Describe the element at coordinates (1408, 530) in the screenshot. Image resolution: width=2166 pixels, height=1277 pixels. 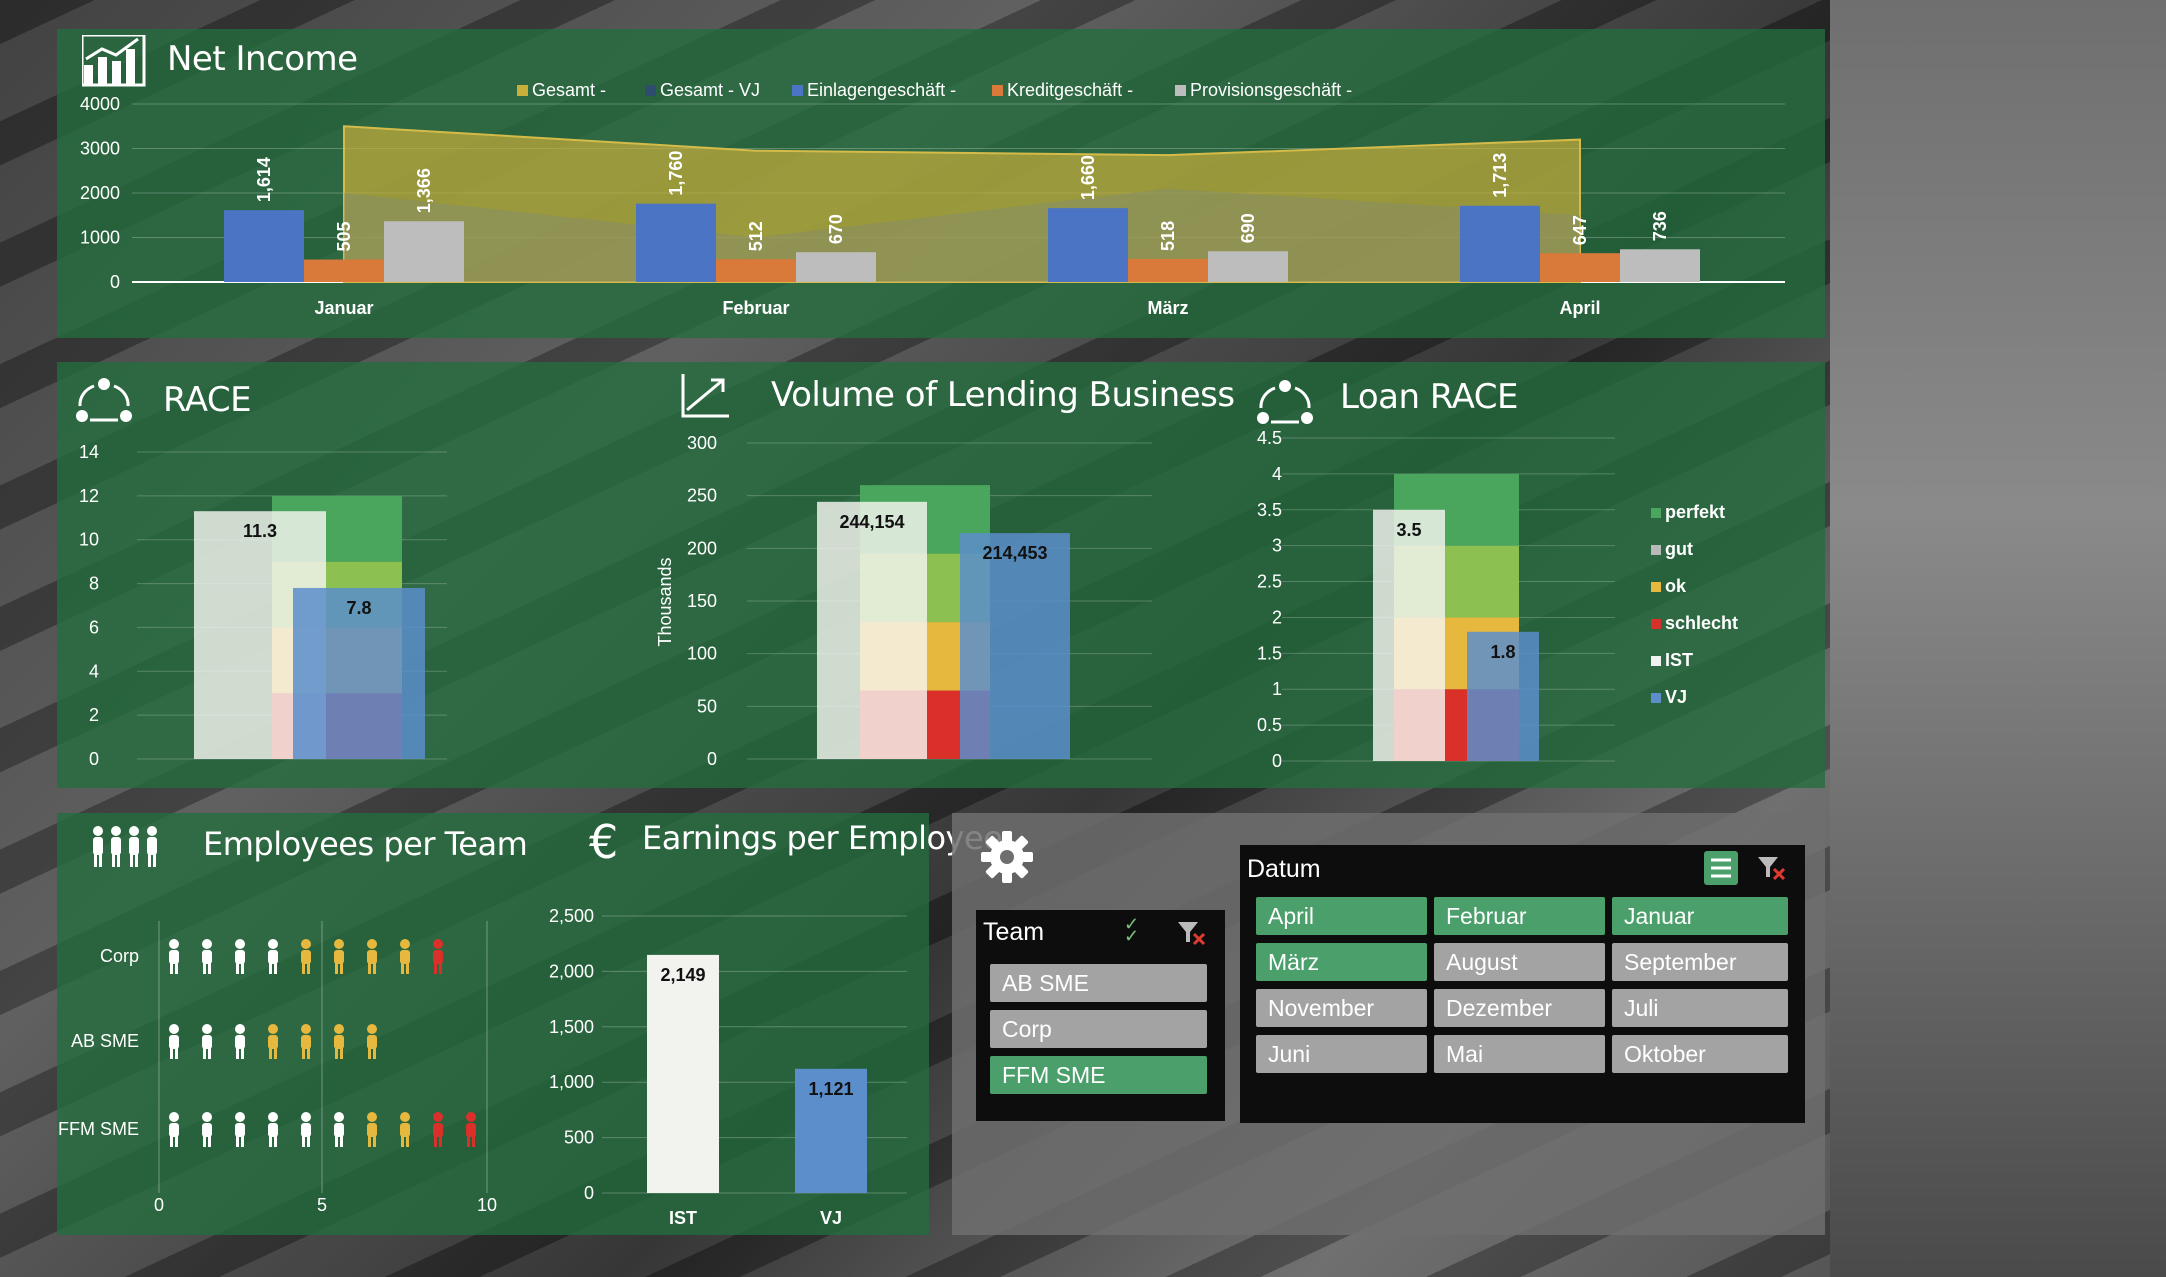
I see `ist-value-label: 3.5` at that location.